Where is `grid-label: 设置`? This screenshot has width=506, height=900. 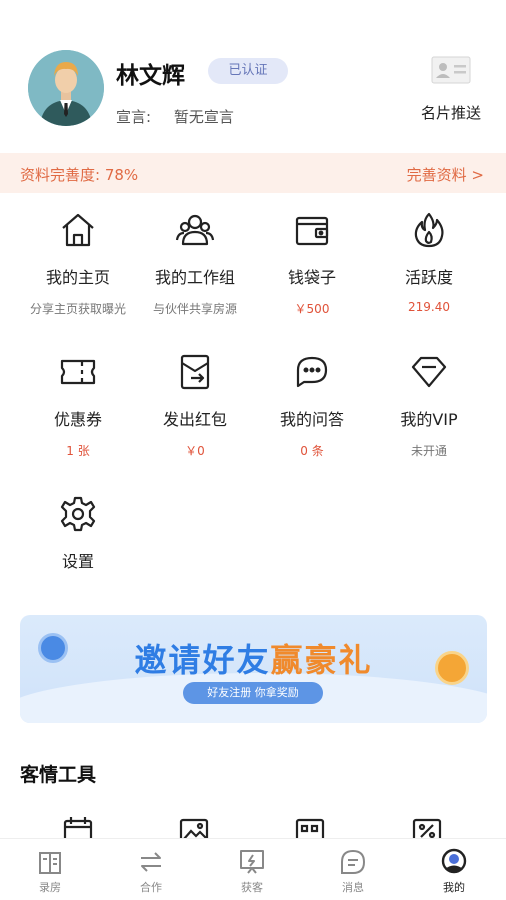 grid-label: 设置 is located at coordinates (77, 561).